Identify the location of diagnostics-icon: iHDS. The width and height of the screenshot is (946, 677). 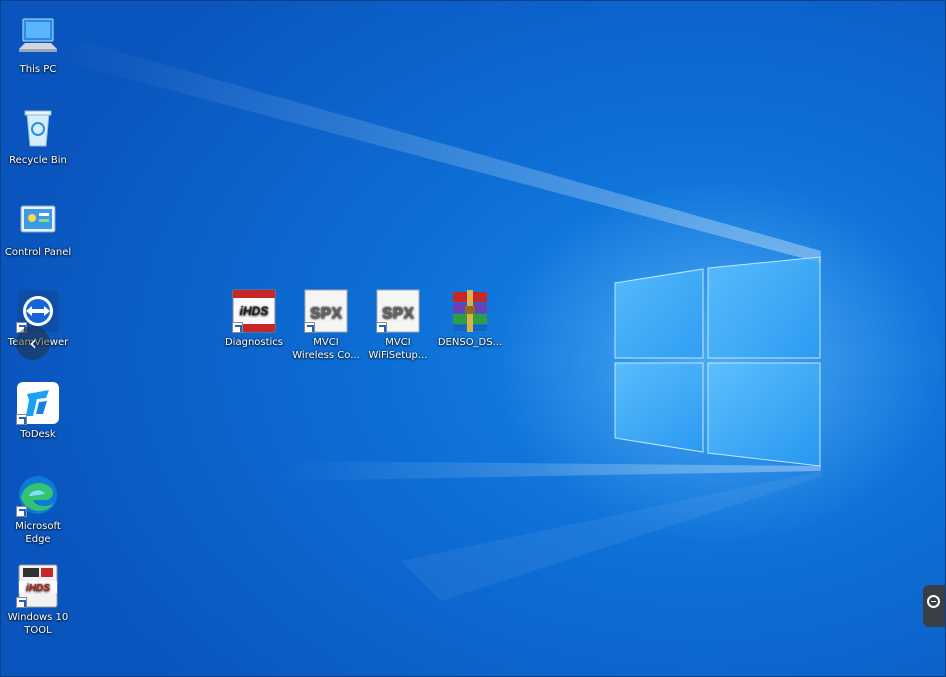
(254, 311).